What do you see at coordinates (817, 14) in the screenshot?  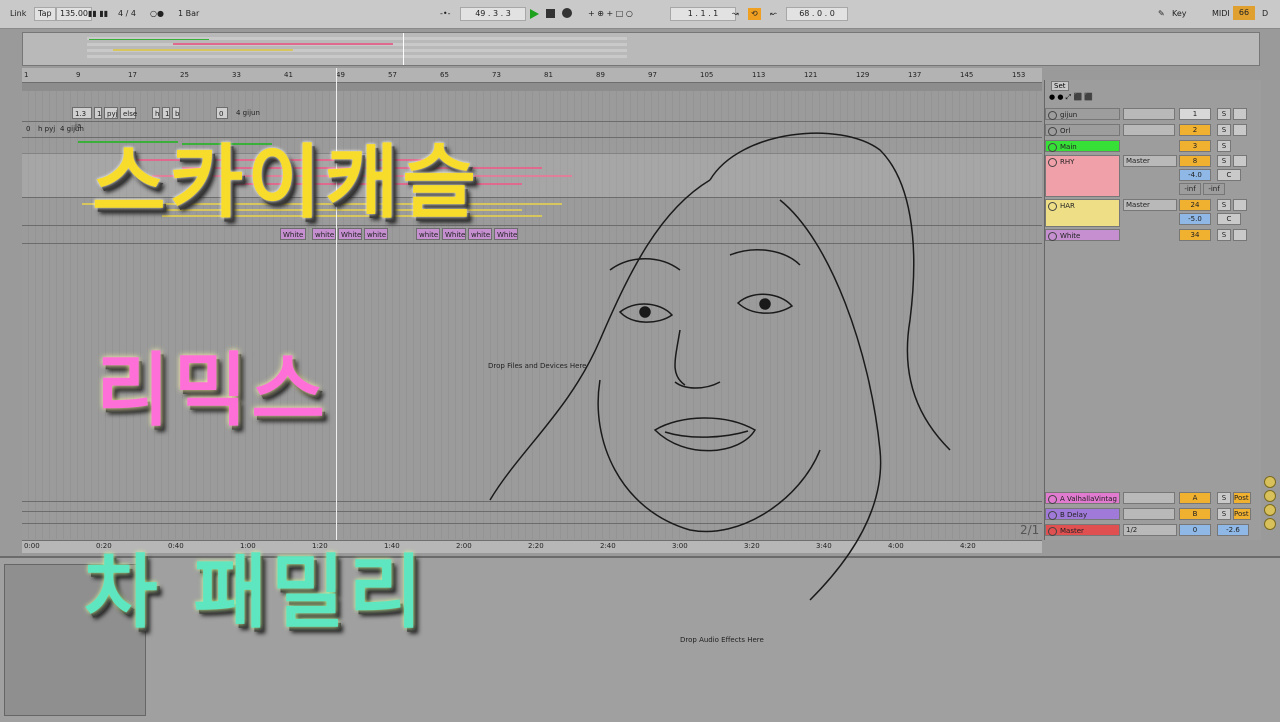 I see `loop-length-field: 68 . 0 . 0` at bounding box center [817, 14].